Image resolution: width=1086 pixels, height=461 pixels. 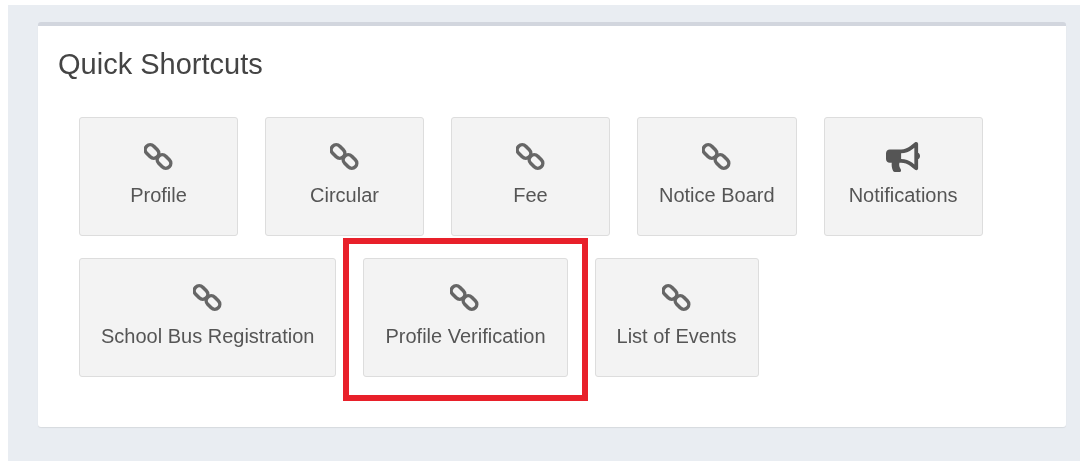 I want to click on shortcut-button: Fee, so click(x=530, y=176).